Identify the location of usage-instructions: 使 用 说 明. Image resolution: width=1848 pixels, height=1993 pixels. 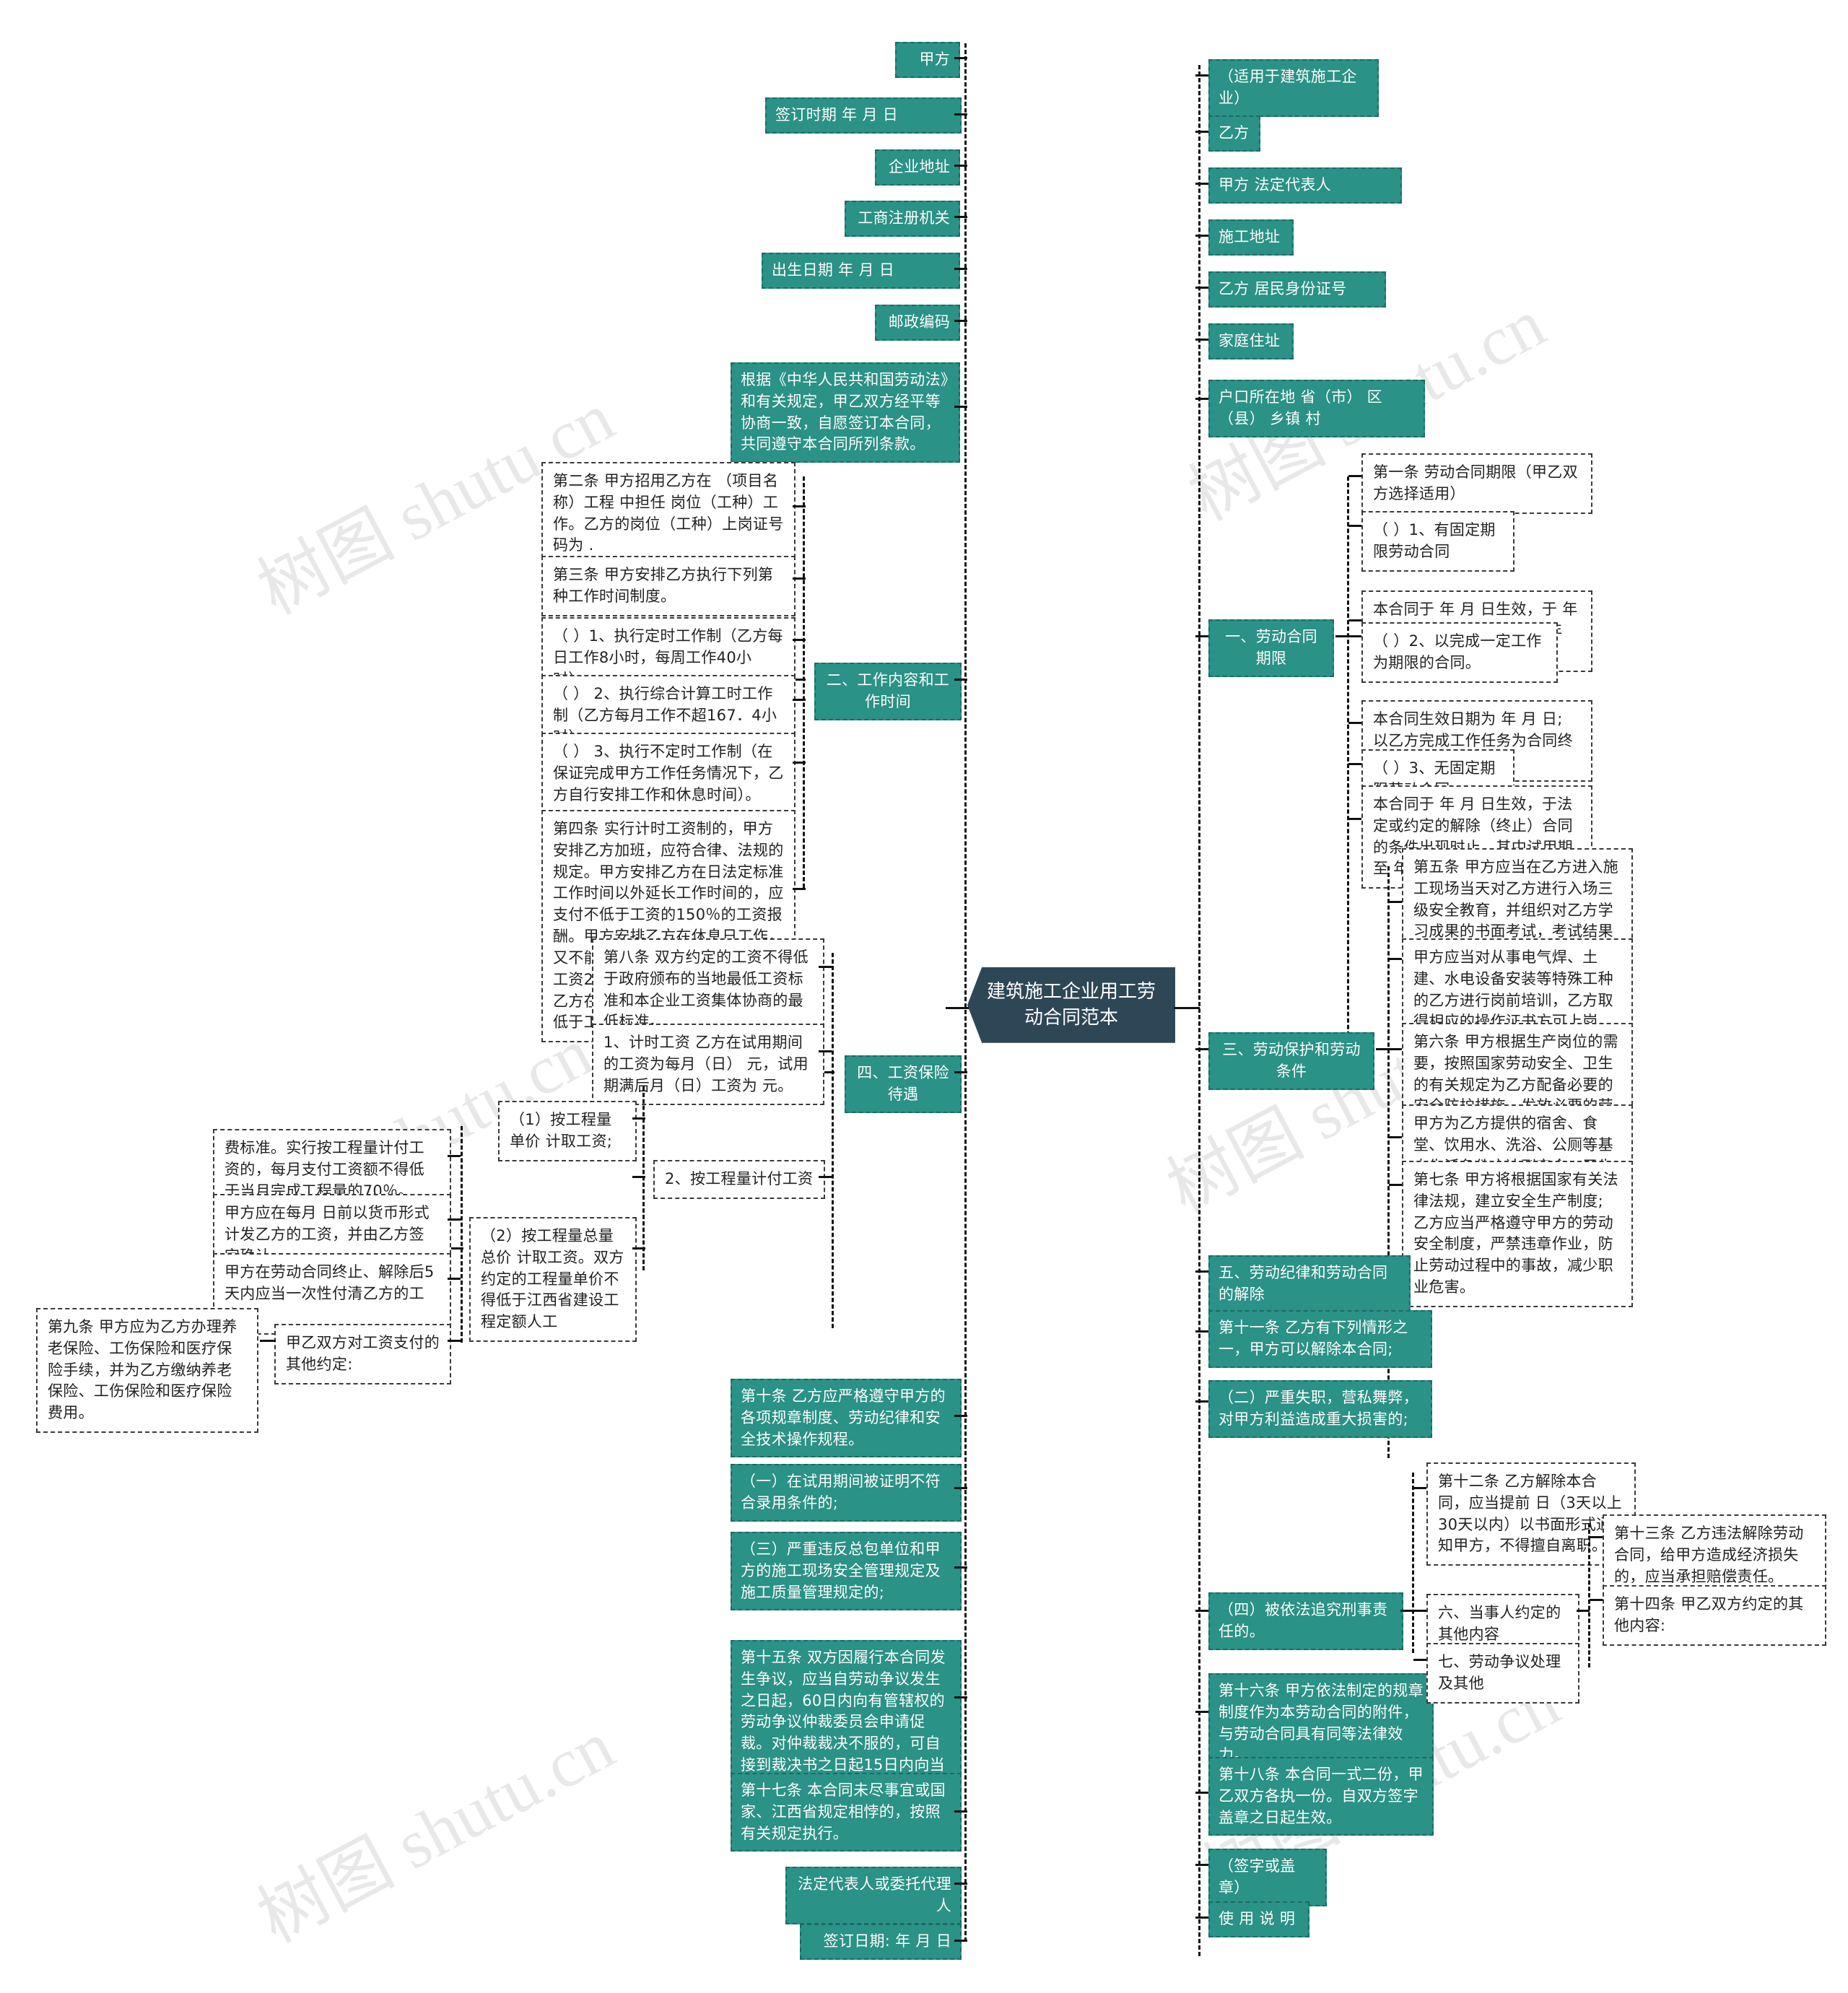
(1258, 1919).